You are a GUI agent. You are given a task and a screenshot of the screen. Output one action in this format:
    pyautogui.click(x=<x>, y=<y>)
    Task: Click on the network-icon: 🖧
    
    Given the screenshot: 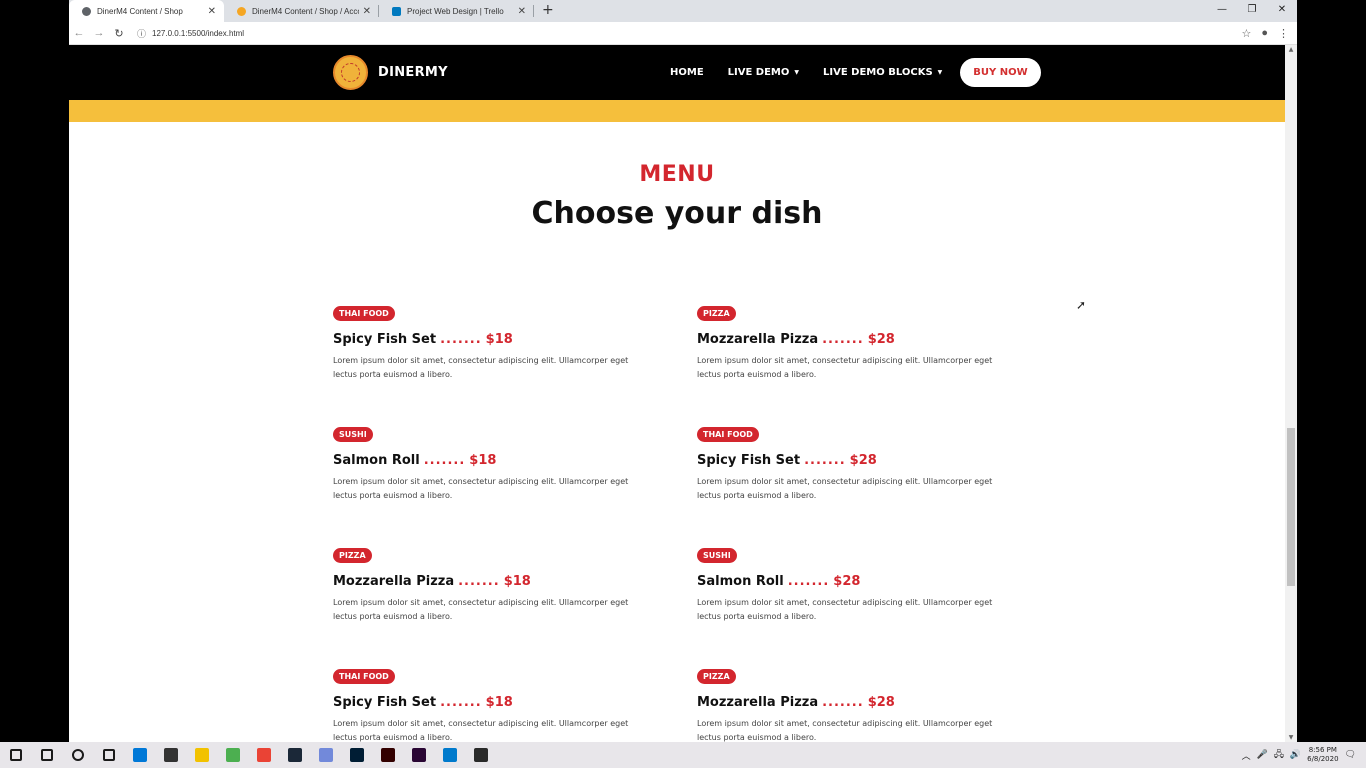 What is the action you would take?
    pyautogui.click(x=1279, y=755)
    